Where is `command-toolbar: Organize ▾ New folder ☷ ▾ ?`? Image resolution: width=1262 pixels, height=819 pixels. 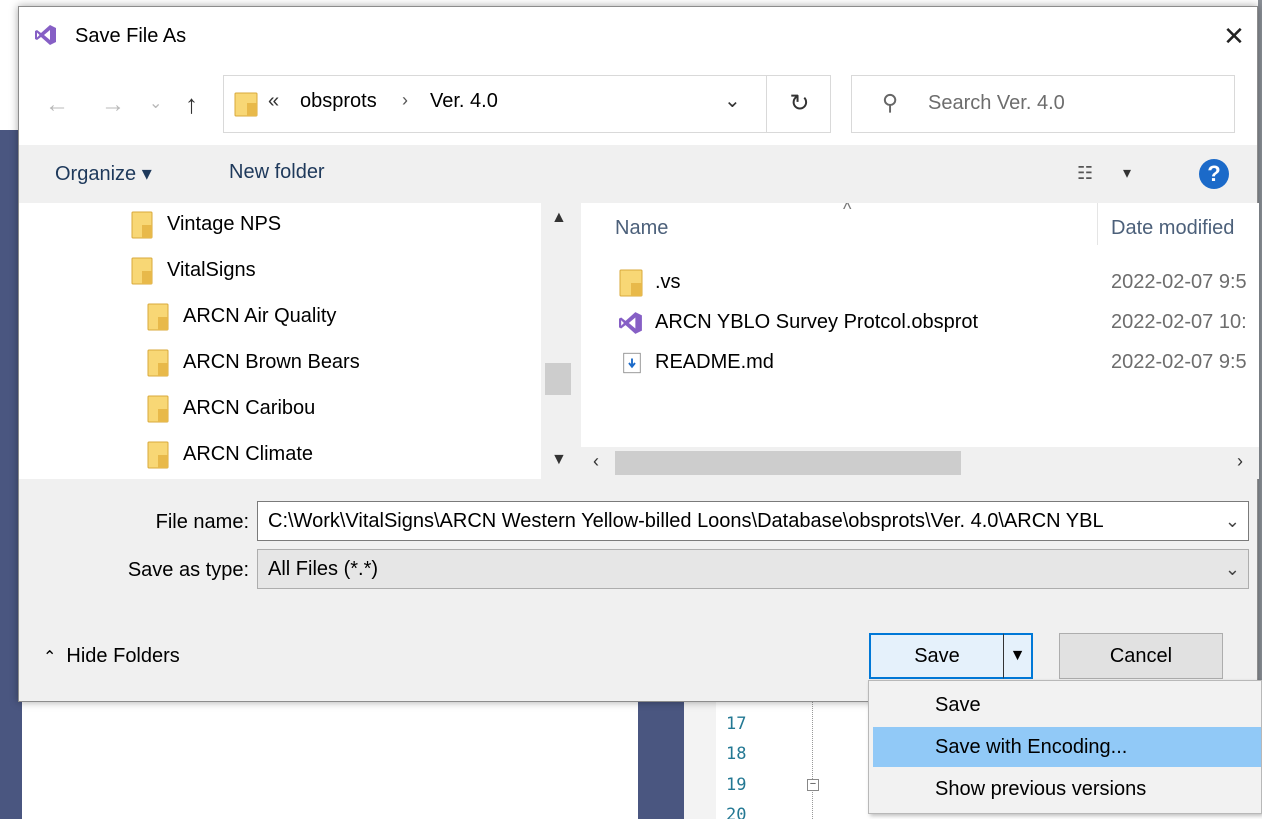
command-toolbar: Organize ▾ New folder ☷ ▾ ? is located at coordinates (638, 174).